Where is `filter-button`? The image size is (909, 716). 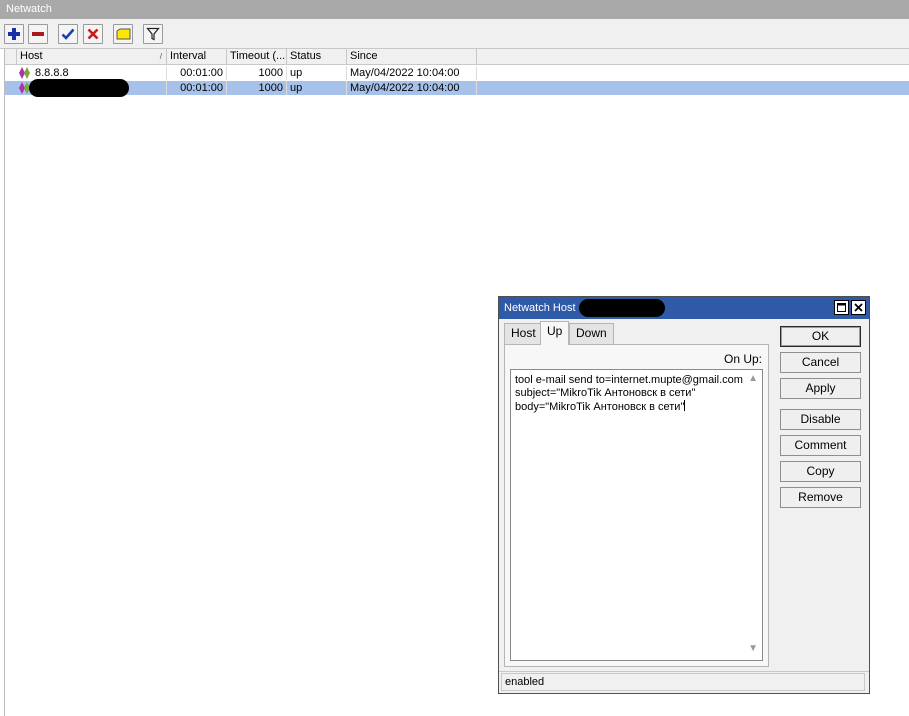 filter-button is located at coordinates (153, 34).